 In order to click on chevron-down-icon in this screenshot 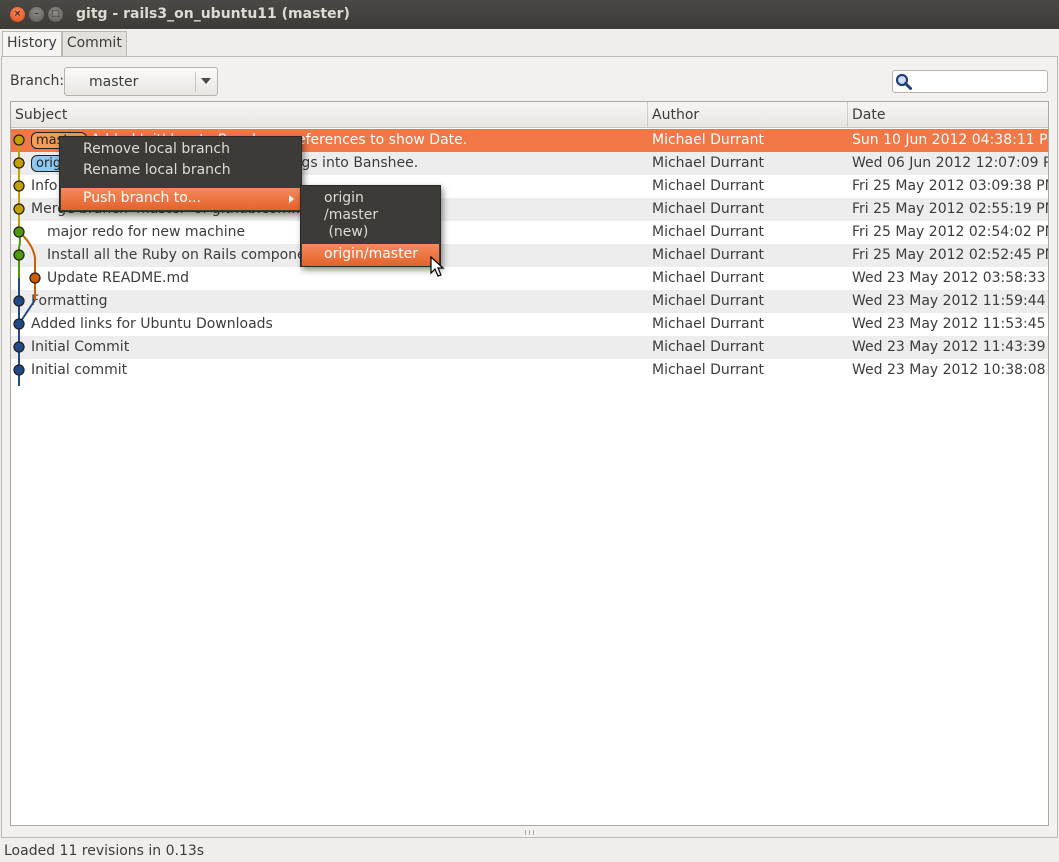, I will do `click(206, 81)`.